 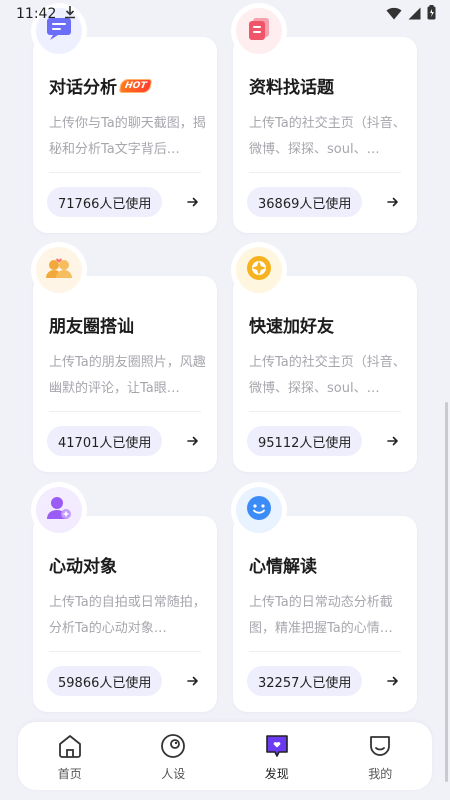 I want to click on mood-icon, so click(x=259, y=510).